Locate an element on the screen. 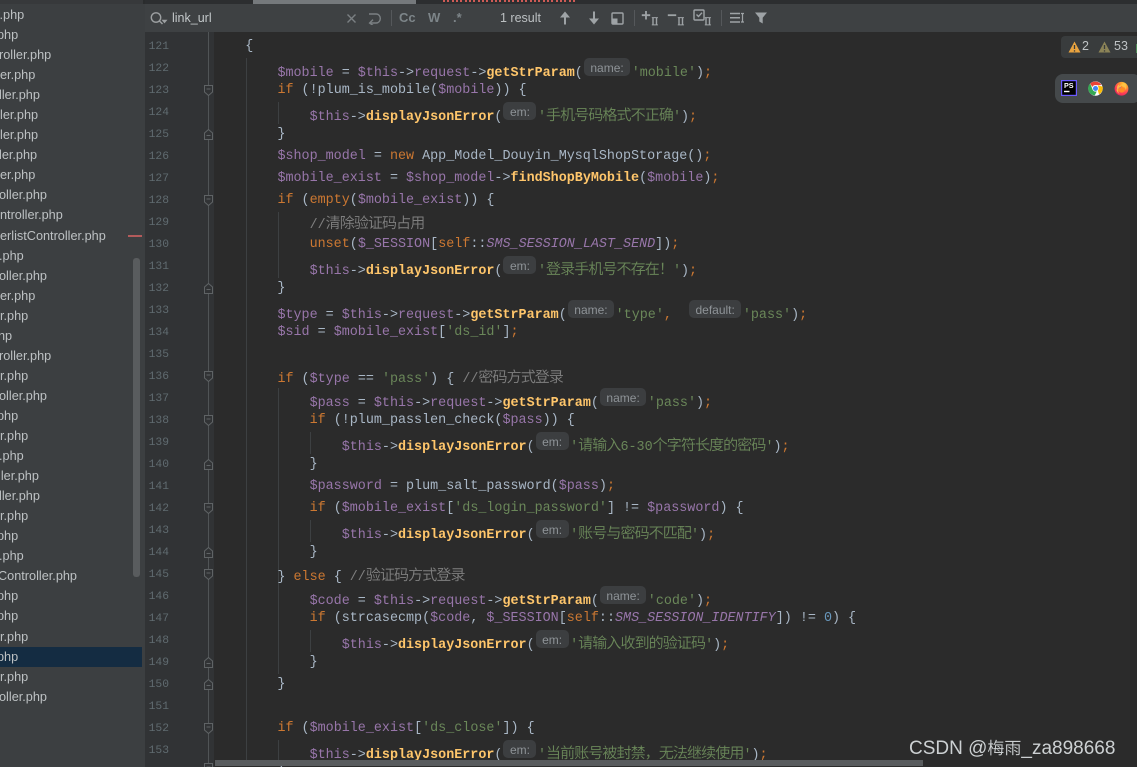 The width and height of the screenshot is (1137, 767). svg-text: PS is located at coordinates (1069, 85).